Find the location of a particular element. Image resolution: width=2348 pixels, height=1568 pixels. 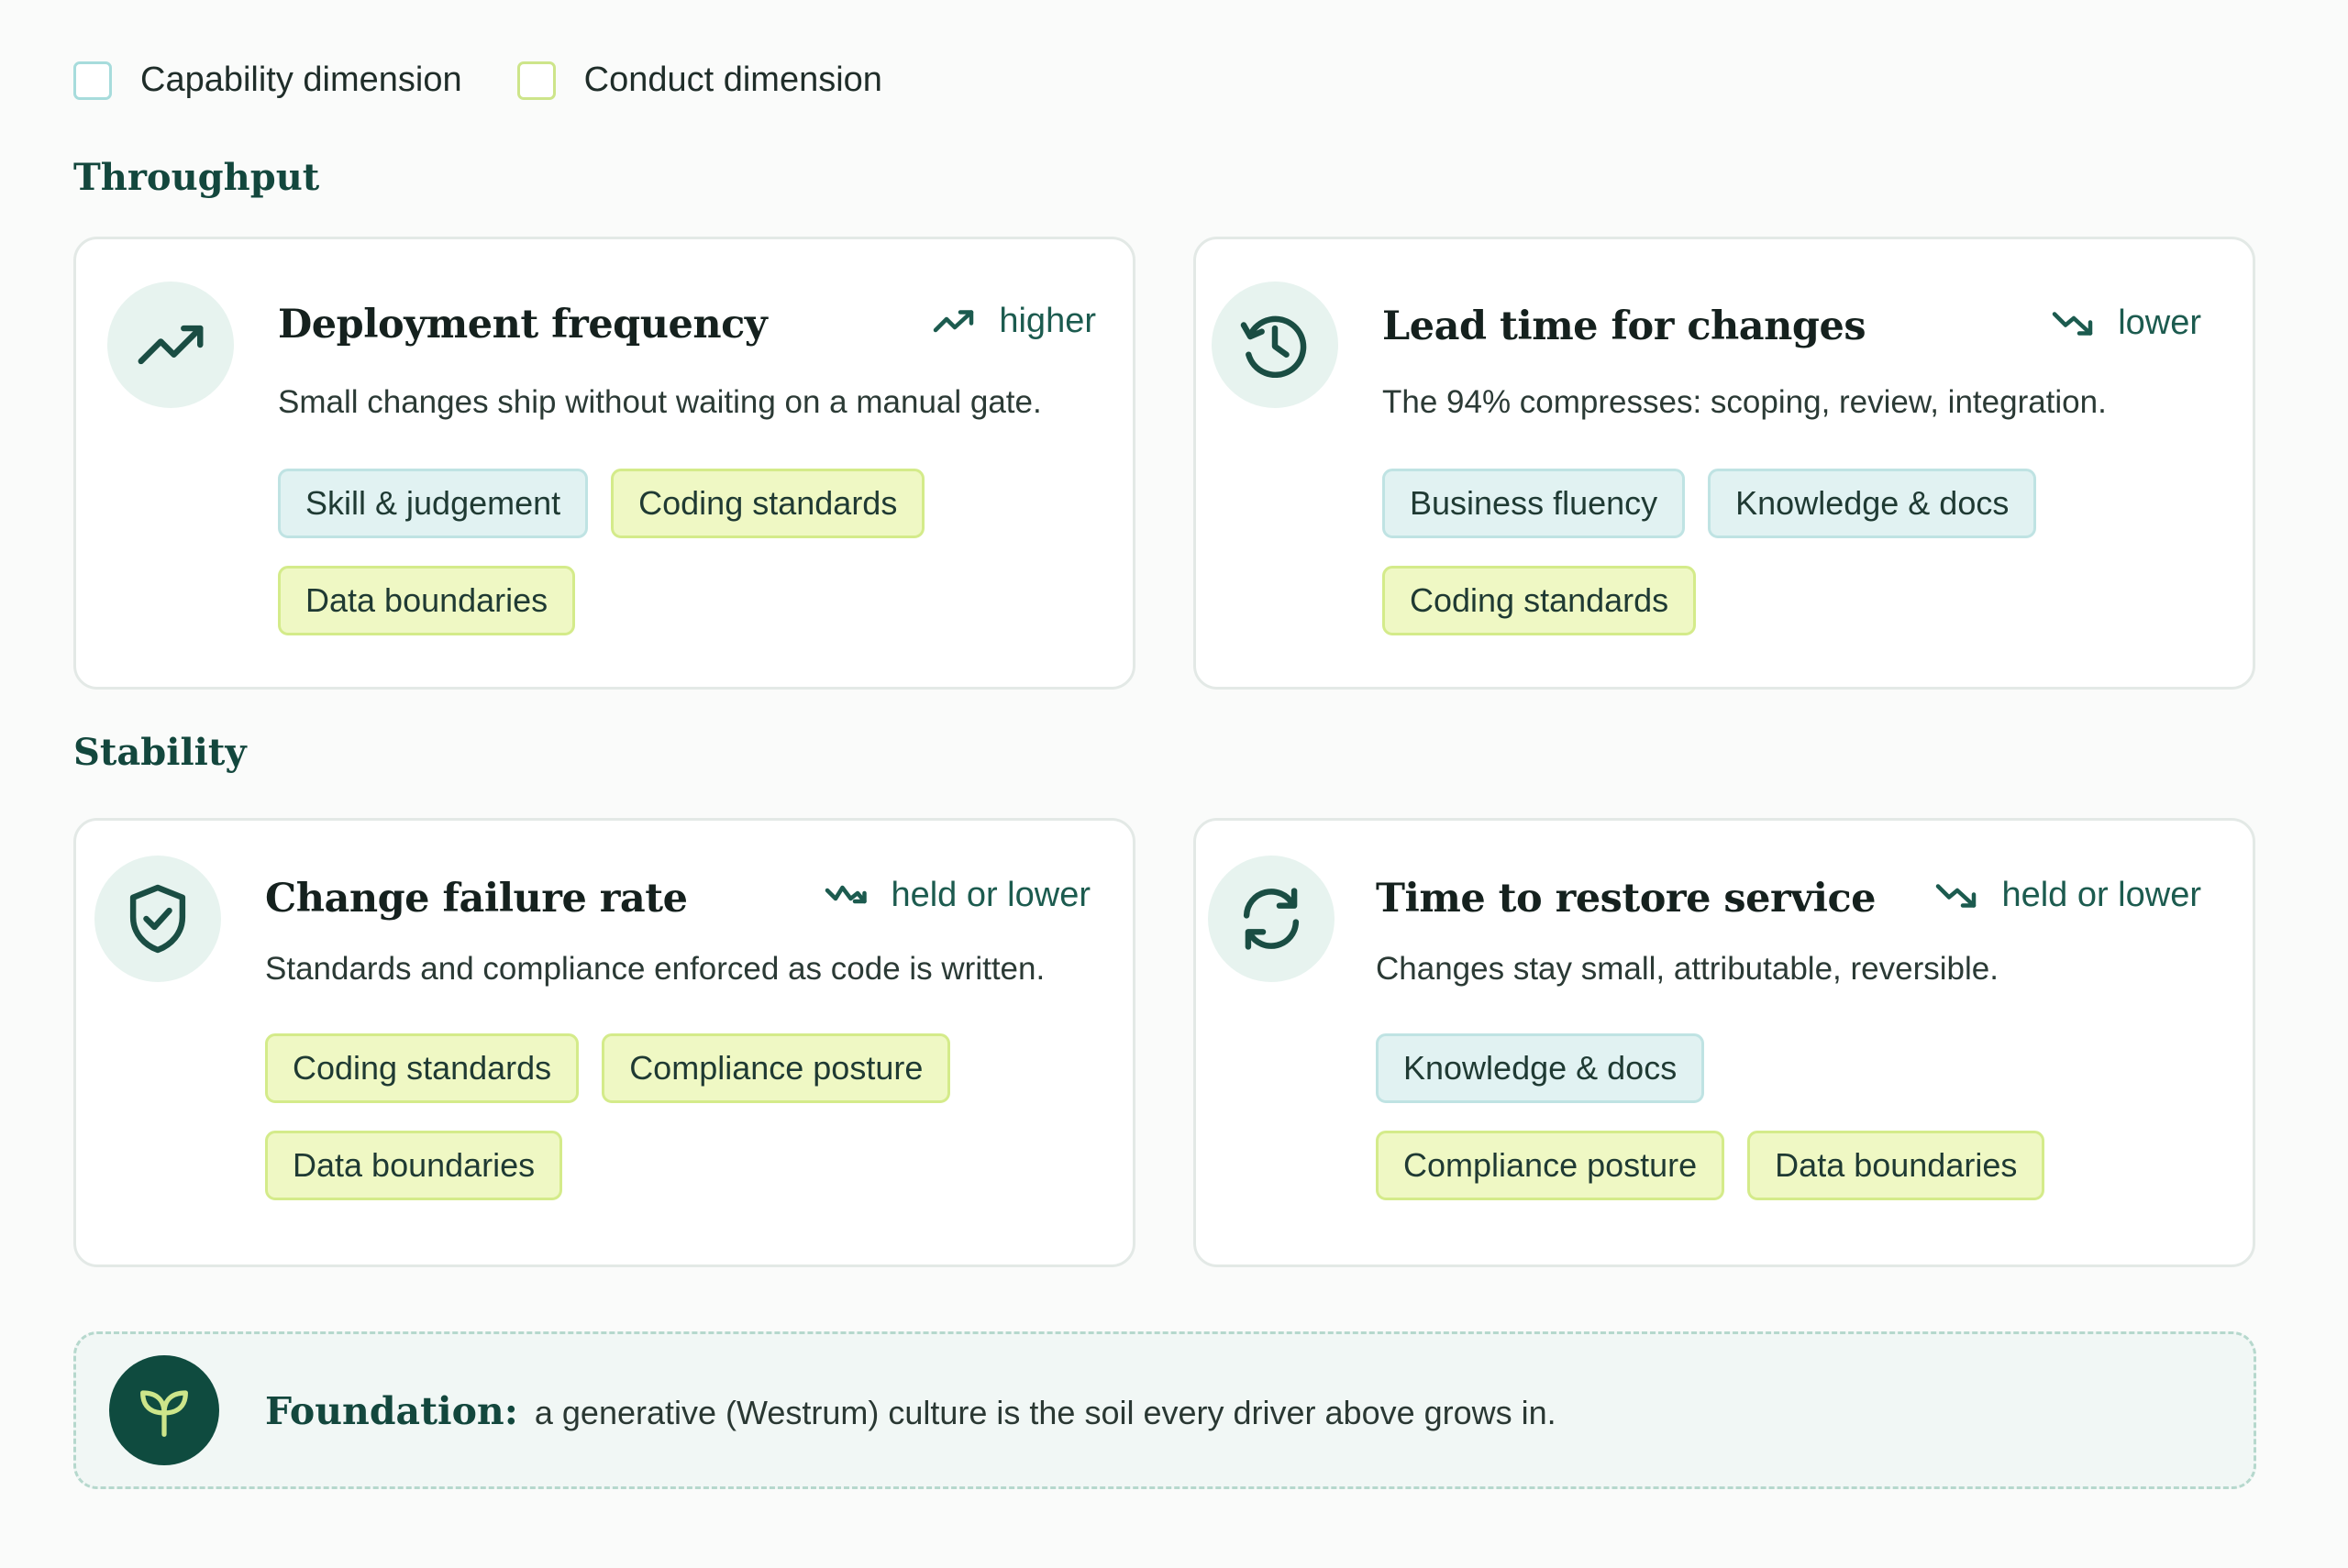

legend-capability: Capability dimension is located at coordinates (267, 80).